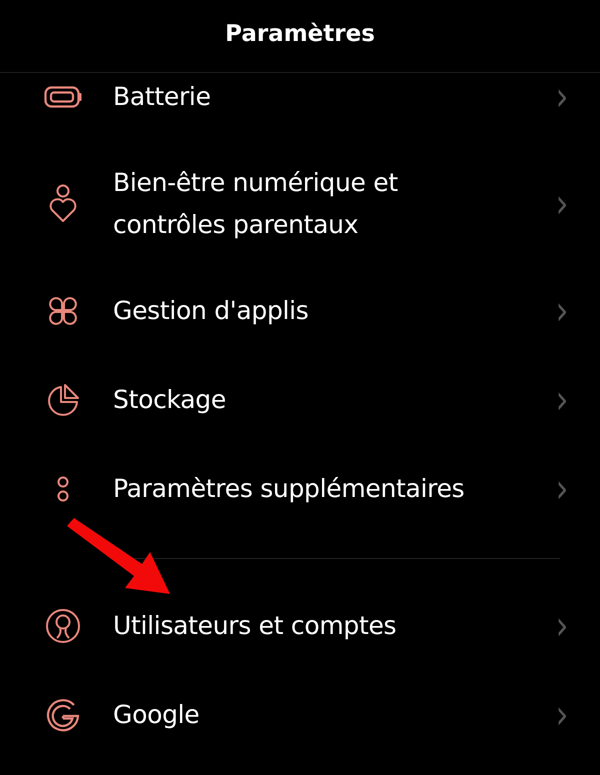 Image resolution: width=600 pixels, height=775 pixels. Describe the element at coordinates (300, 34) in the screenshot. I see `screen-title: Paramètres` at that location.